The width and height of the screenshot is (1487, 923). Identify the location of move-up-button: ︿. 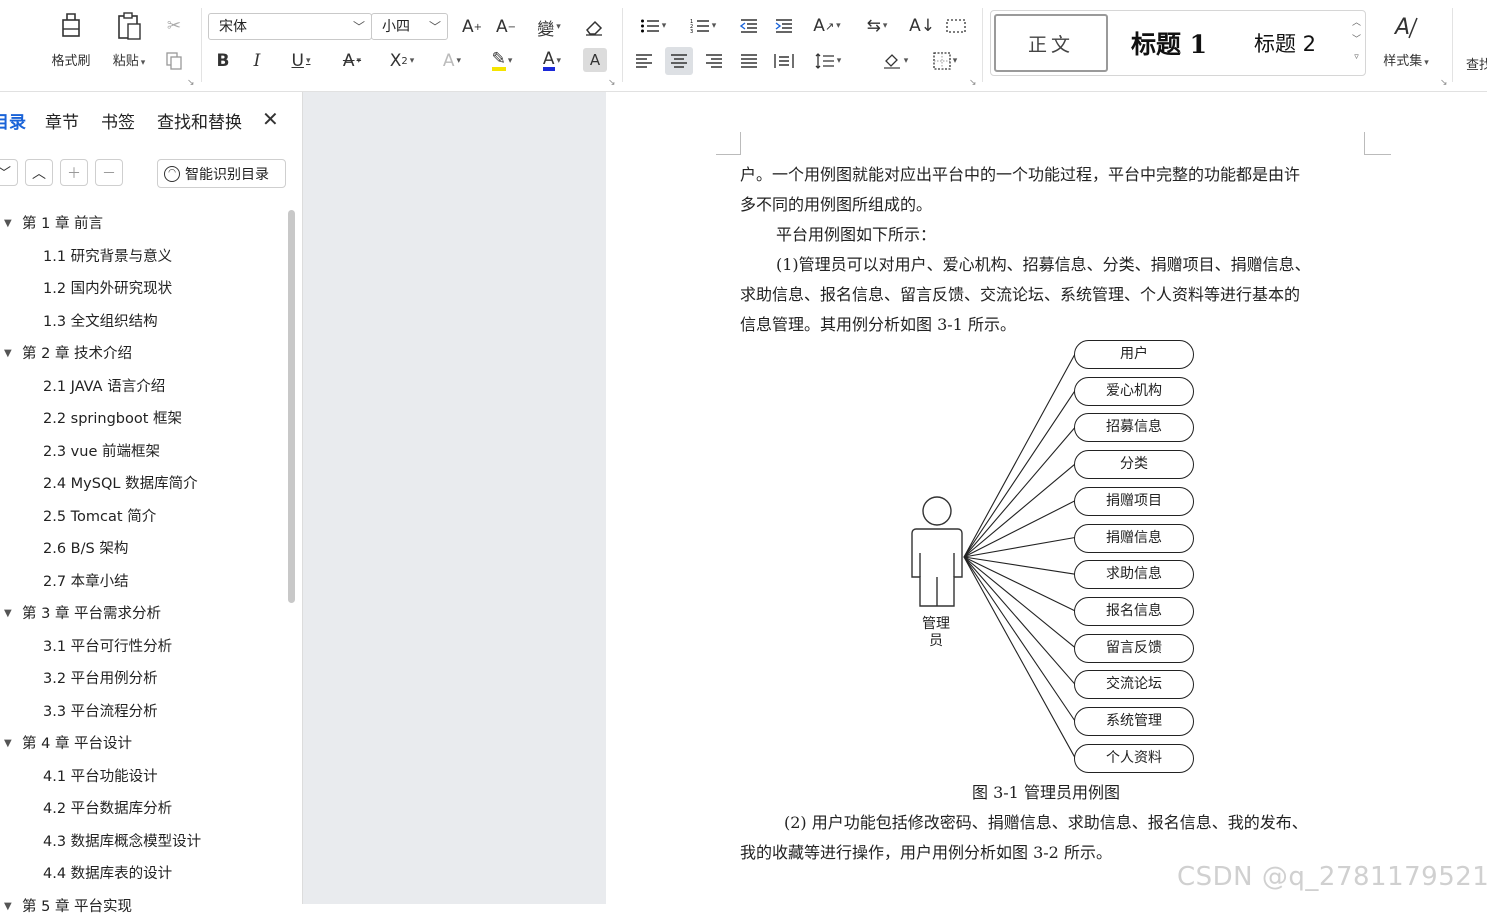
(39, 172).